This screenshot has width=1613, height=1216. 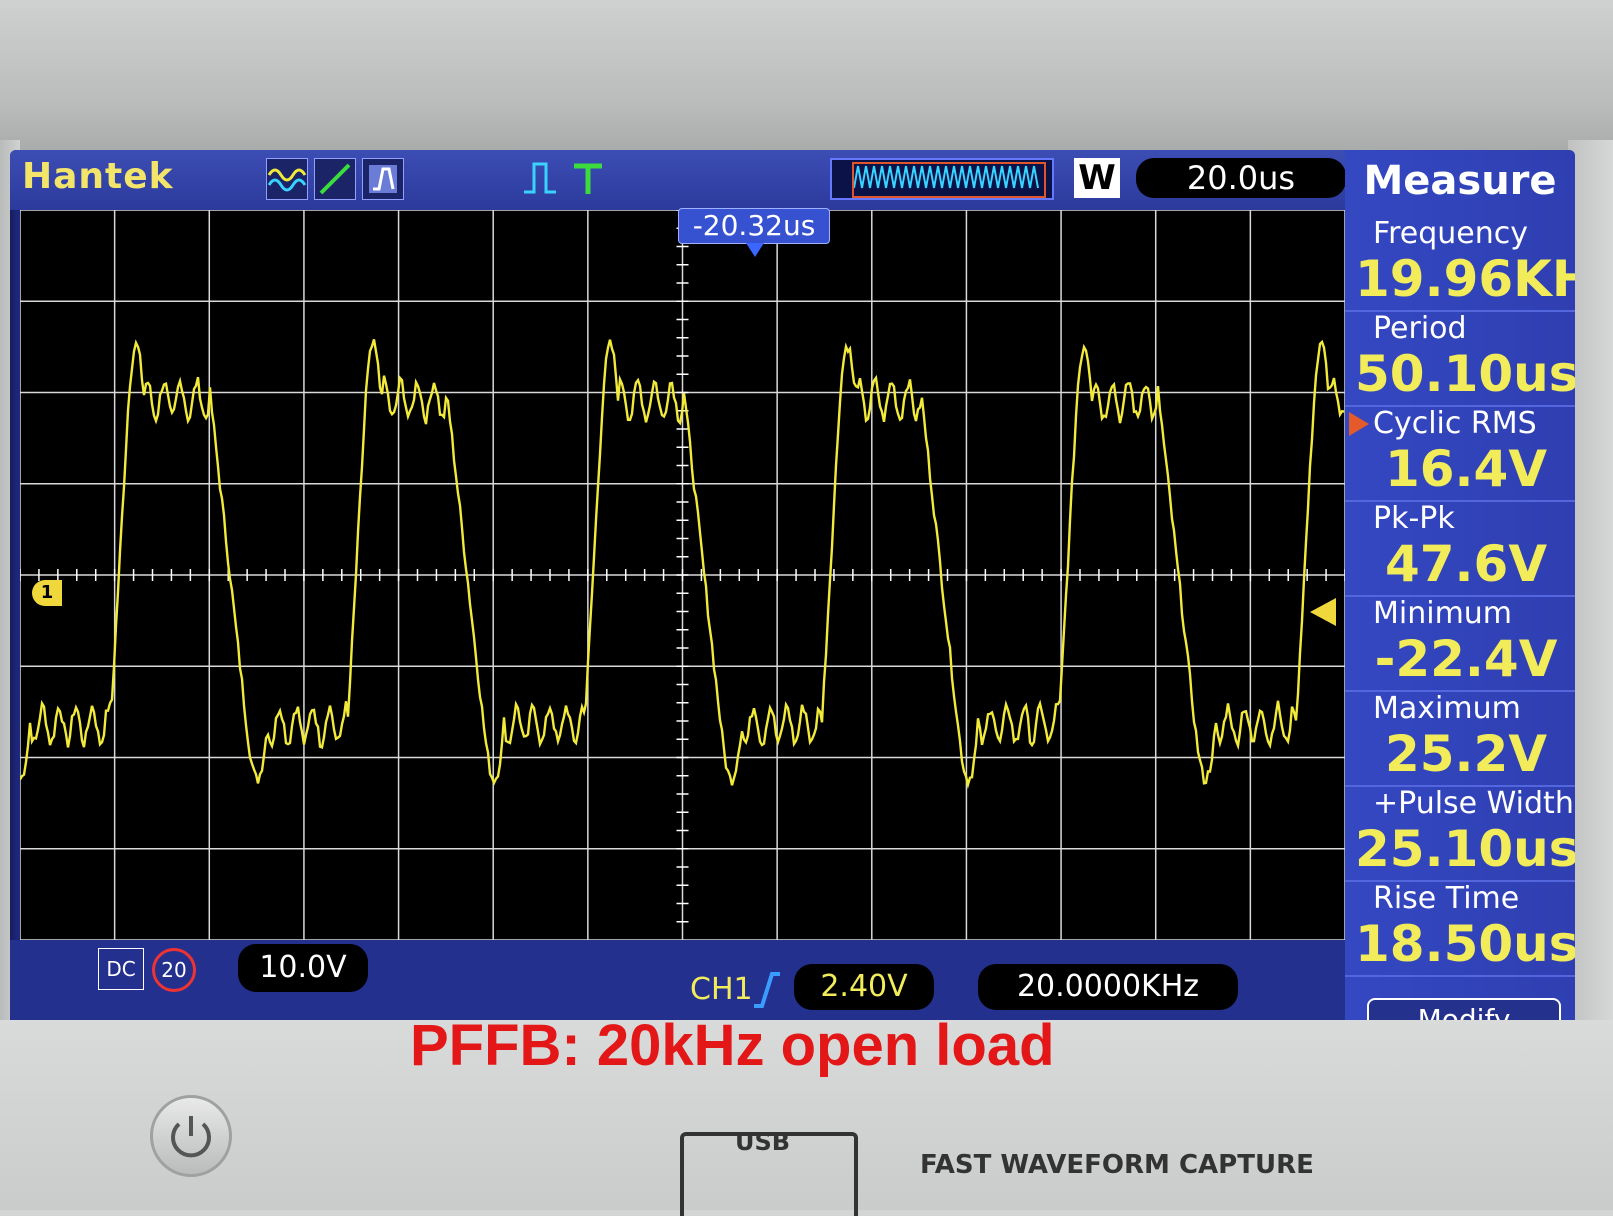 I want to click on brand-logo: Hantek, so click(x=98, y=176).